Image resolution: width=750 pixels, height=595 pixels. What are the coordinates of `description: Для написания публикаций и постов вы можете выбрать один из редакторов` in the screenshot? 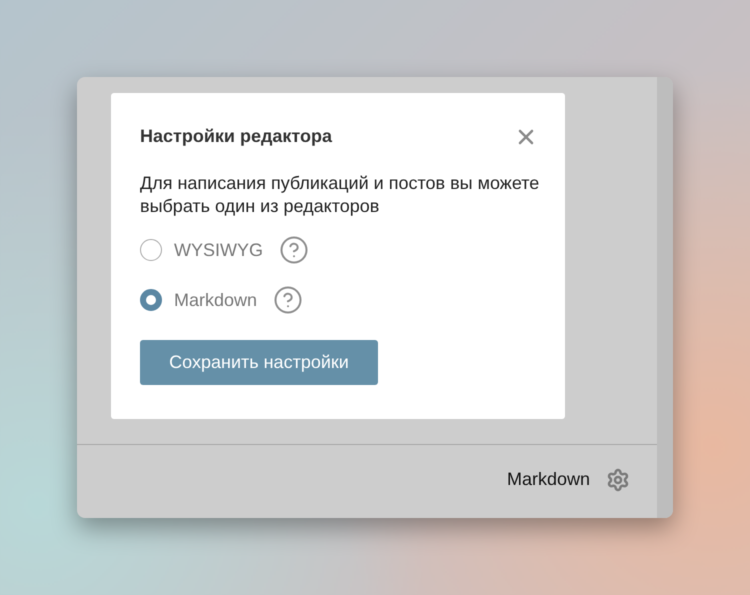 It's located at (340, 195).